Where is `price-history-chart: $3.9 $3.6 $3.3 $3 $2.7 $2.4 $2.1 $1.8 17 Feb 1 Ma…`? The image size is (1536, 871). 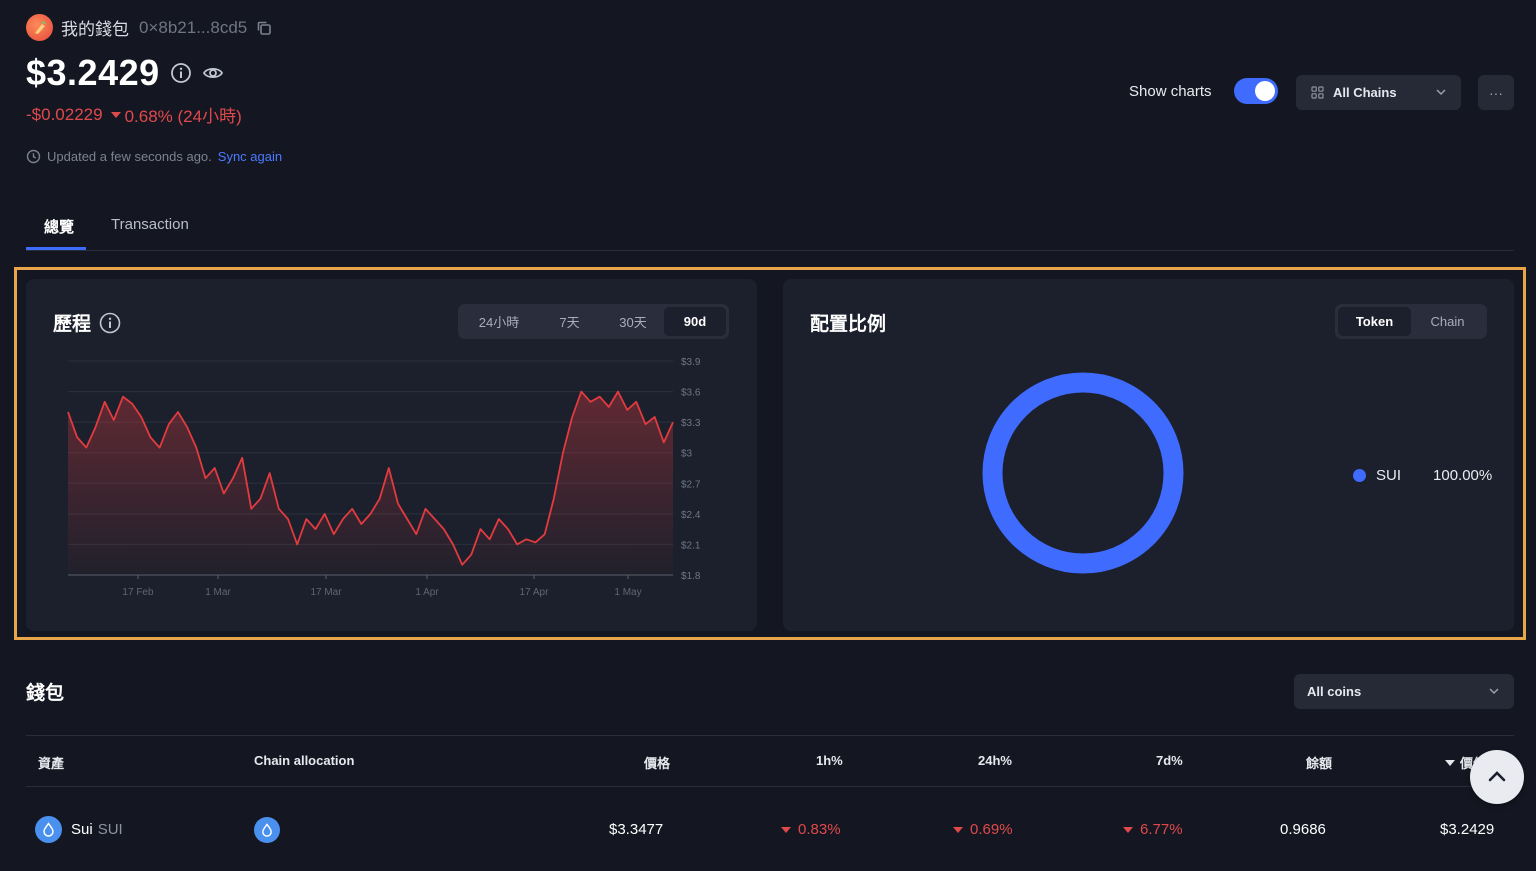 price-history-chart: $3.9 $3.6 $3.3 $3 $2.7 $2.4 $2.1 $1.8 17 Feb 1 Ma… is located at coordinates (384, 477).